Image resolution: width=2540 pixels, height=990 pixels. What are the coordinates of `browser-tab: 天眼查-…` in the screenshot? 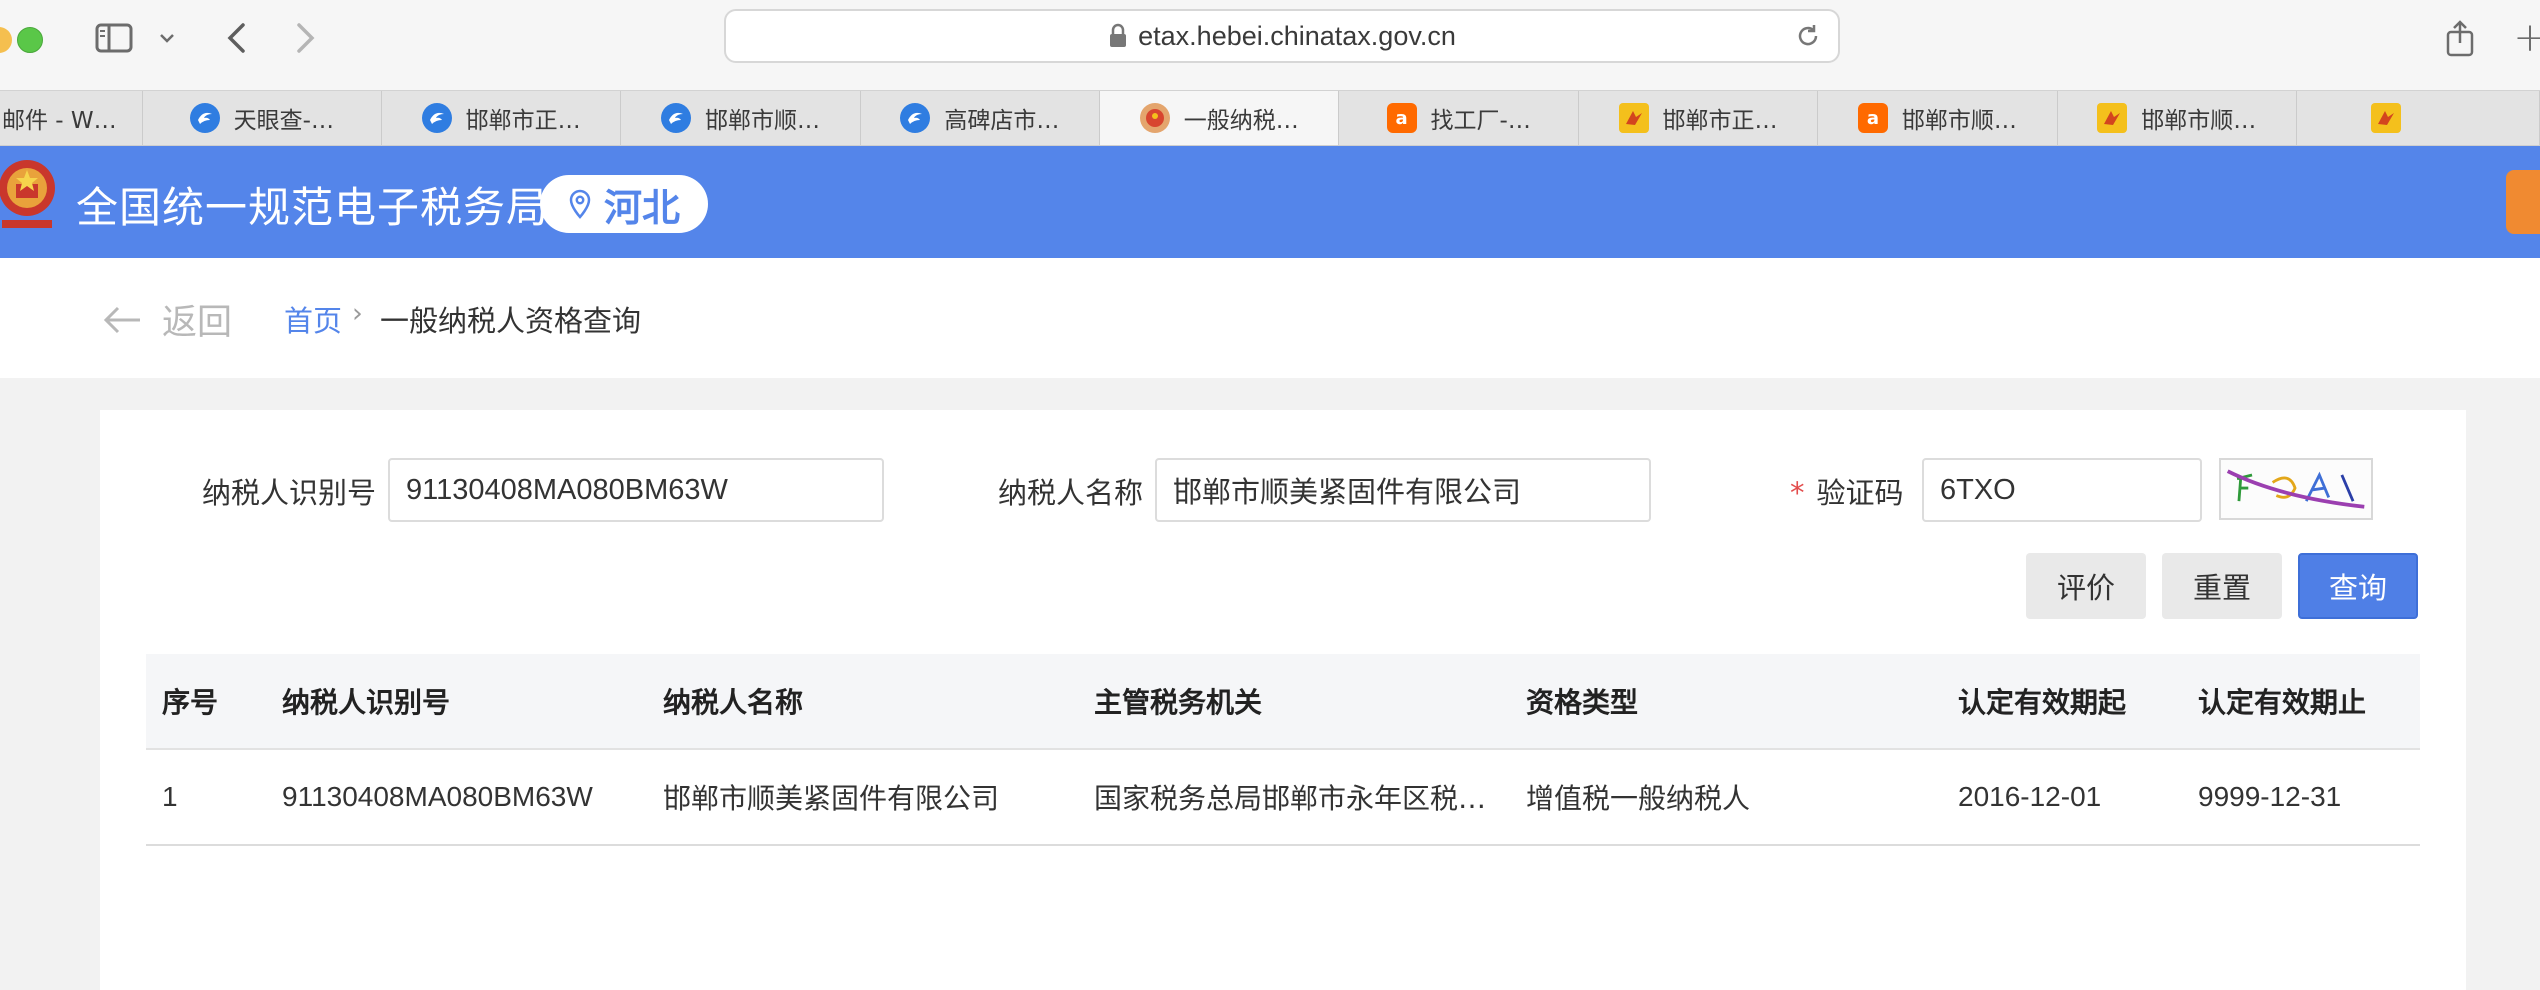 It's located at (262, 118).